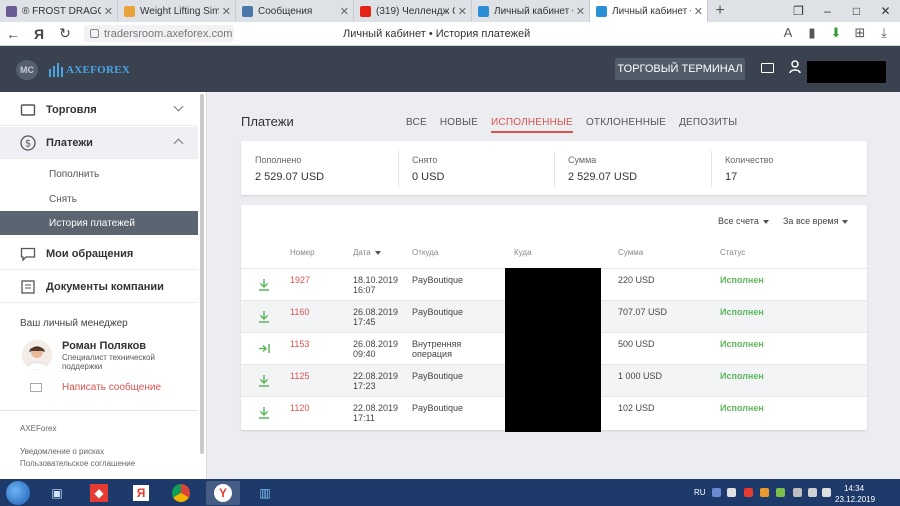  I want to click on column-header-label: Дата, so click(362, 252).